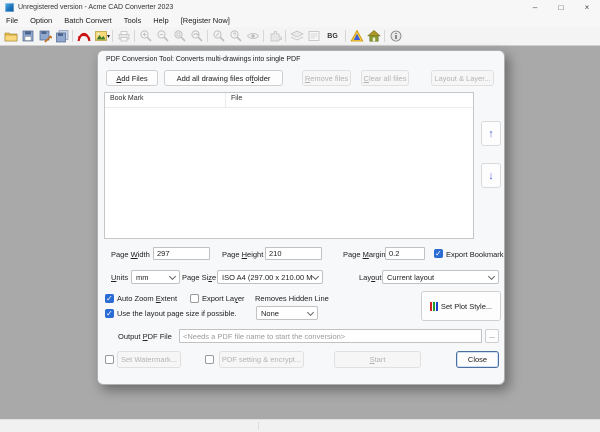 This screenshot has width=600, height=432. What do you see at coordinates (109, 359) in the screenshot?
I see `set-watermark-checkbox` at bounding box center [109, 359].